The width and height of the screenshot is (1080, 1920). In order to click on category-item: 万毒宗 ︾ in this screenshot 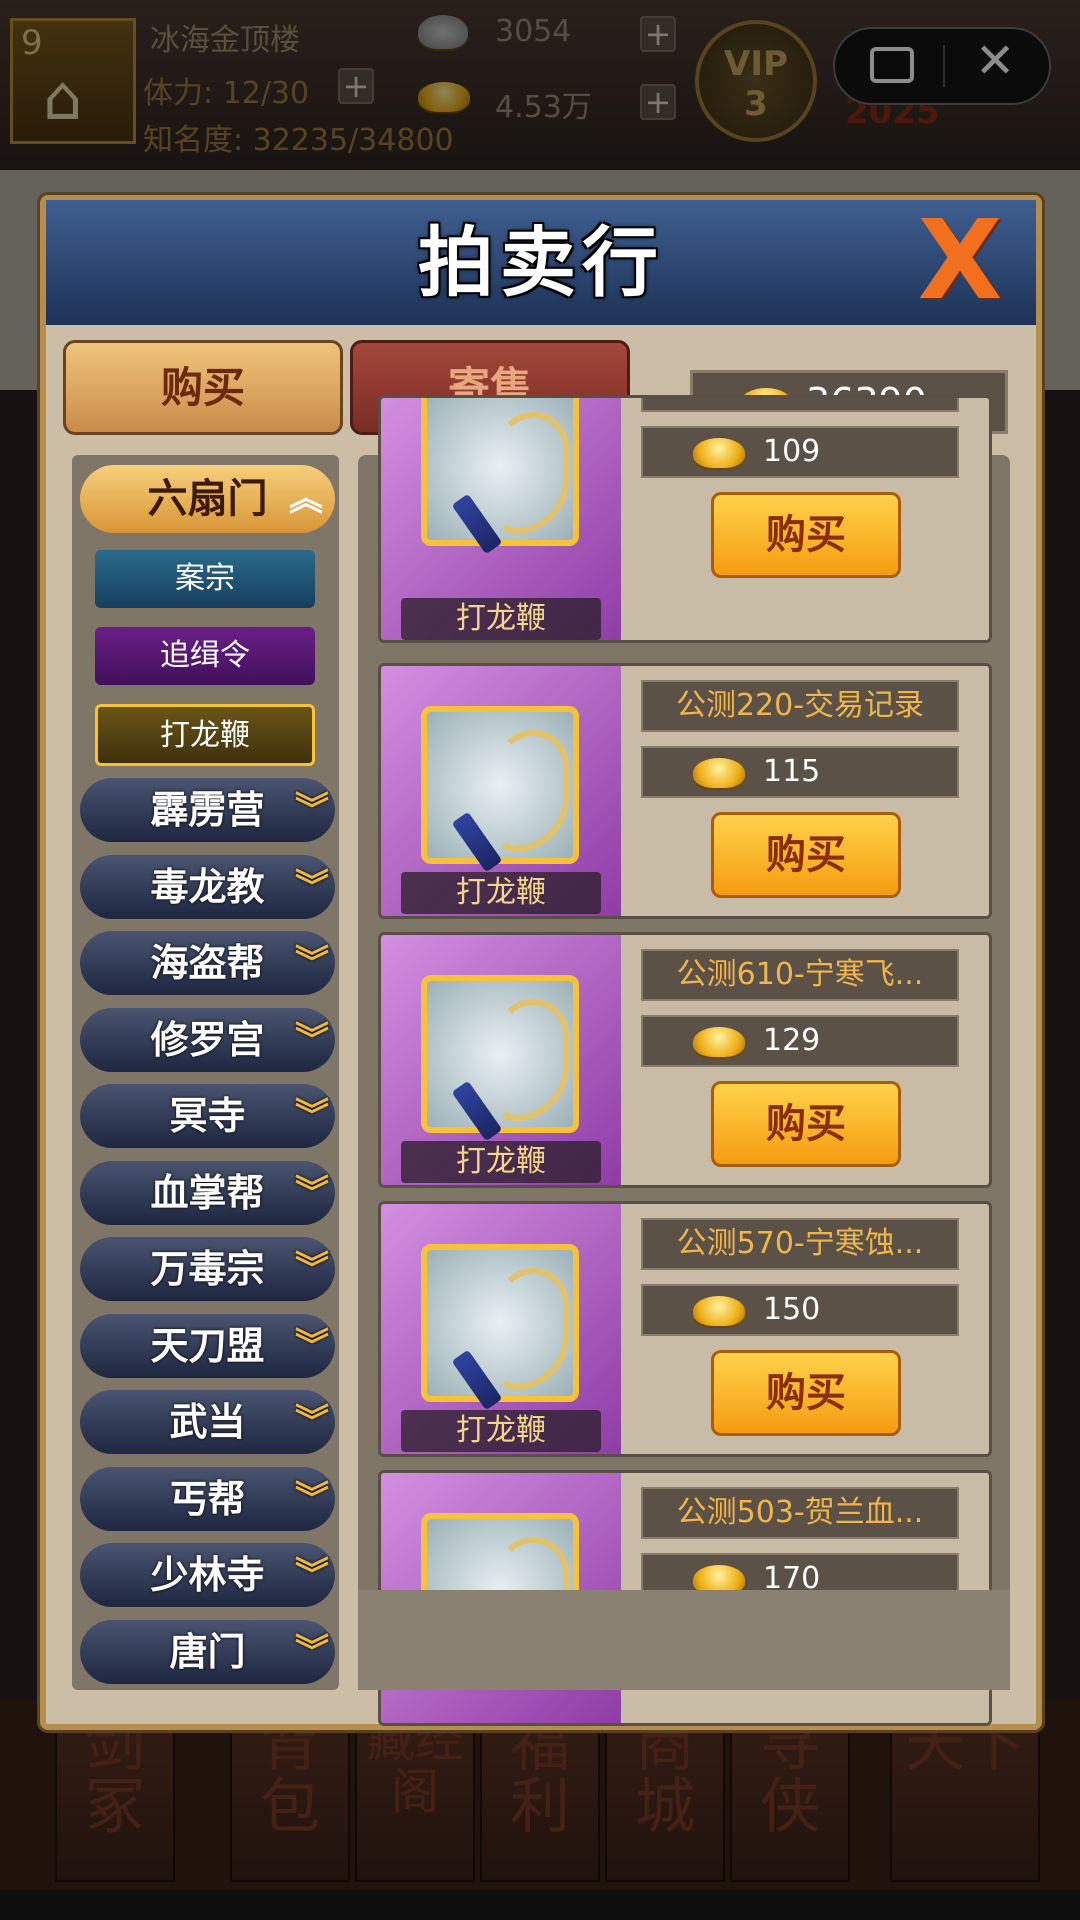, I will do `click(207, 1269)`.